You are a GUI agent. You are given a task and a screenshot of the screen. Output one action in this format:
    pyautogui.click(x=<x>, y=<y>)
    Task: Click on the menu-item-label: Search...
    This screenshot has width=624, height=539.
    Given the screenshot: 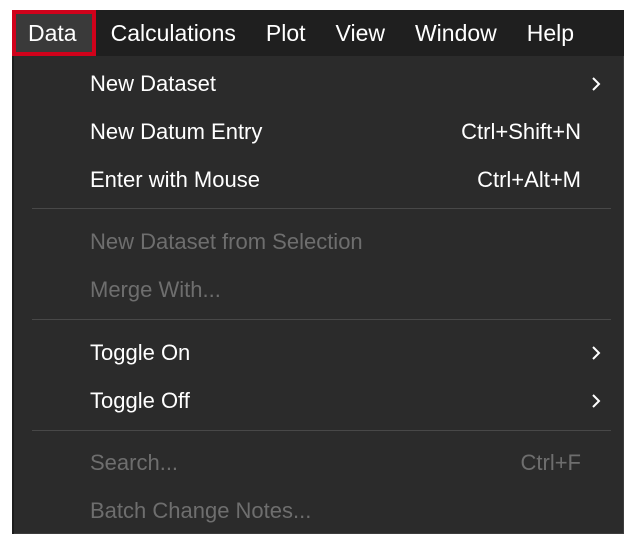 What is the action you would take?
    pyautogui.click(x=134, y=462)
    